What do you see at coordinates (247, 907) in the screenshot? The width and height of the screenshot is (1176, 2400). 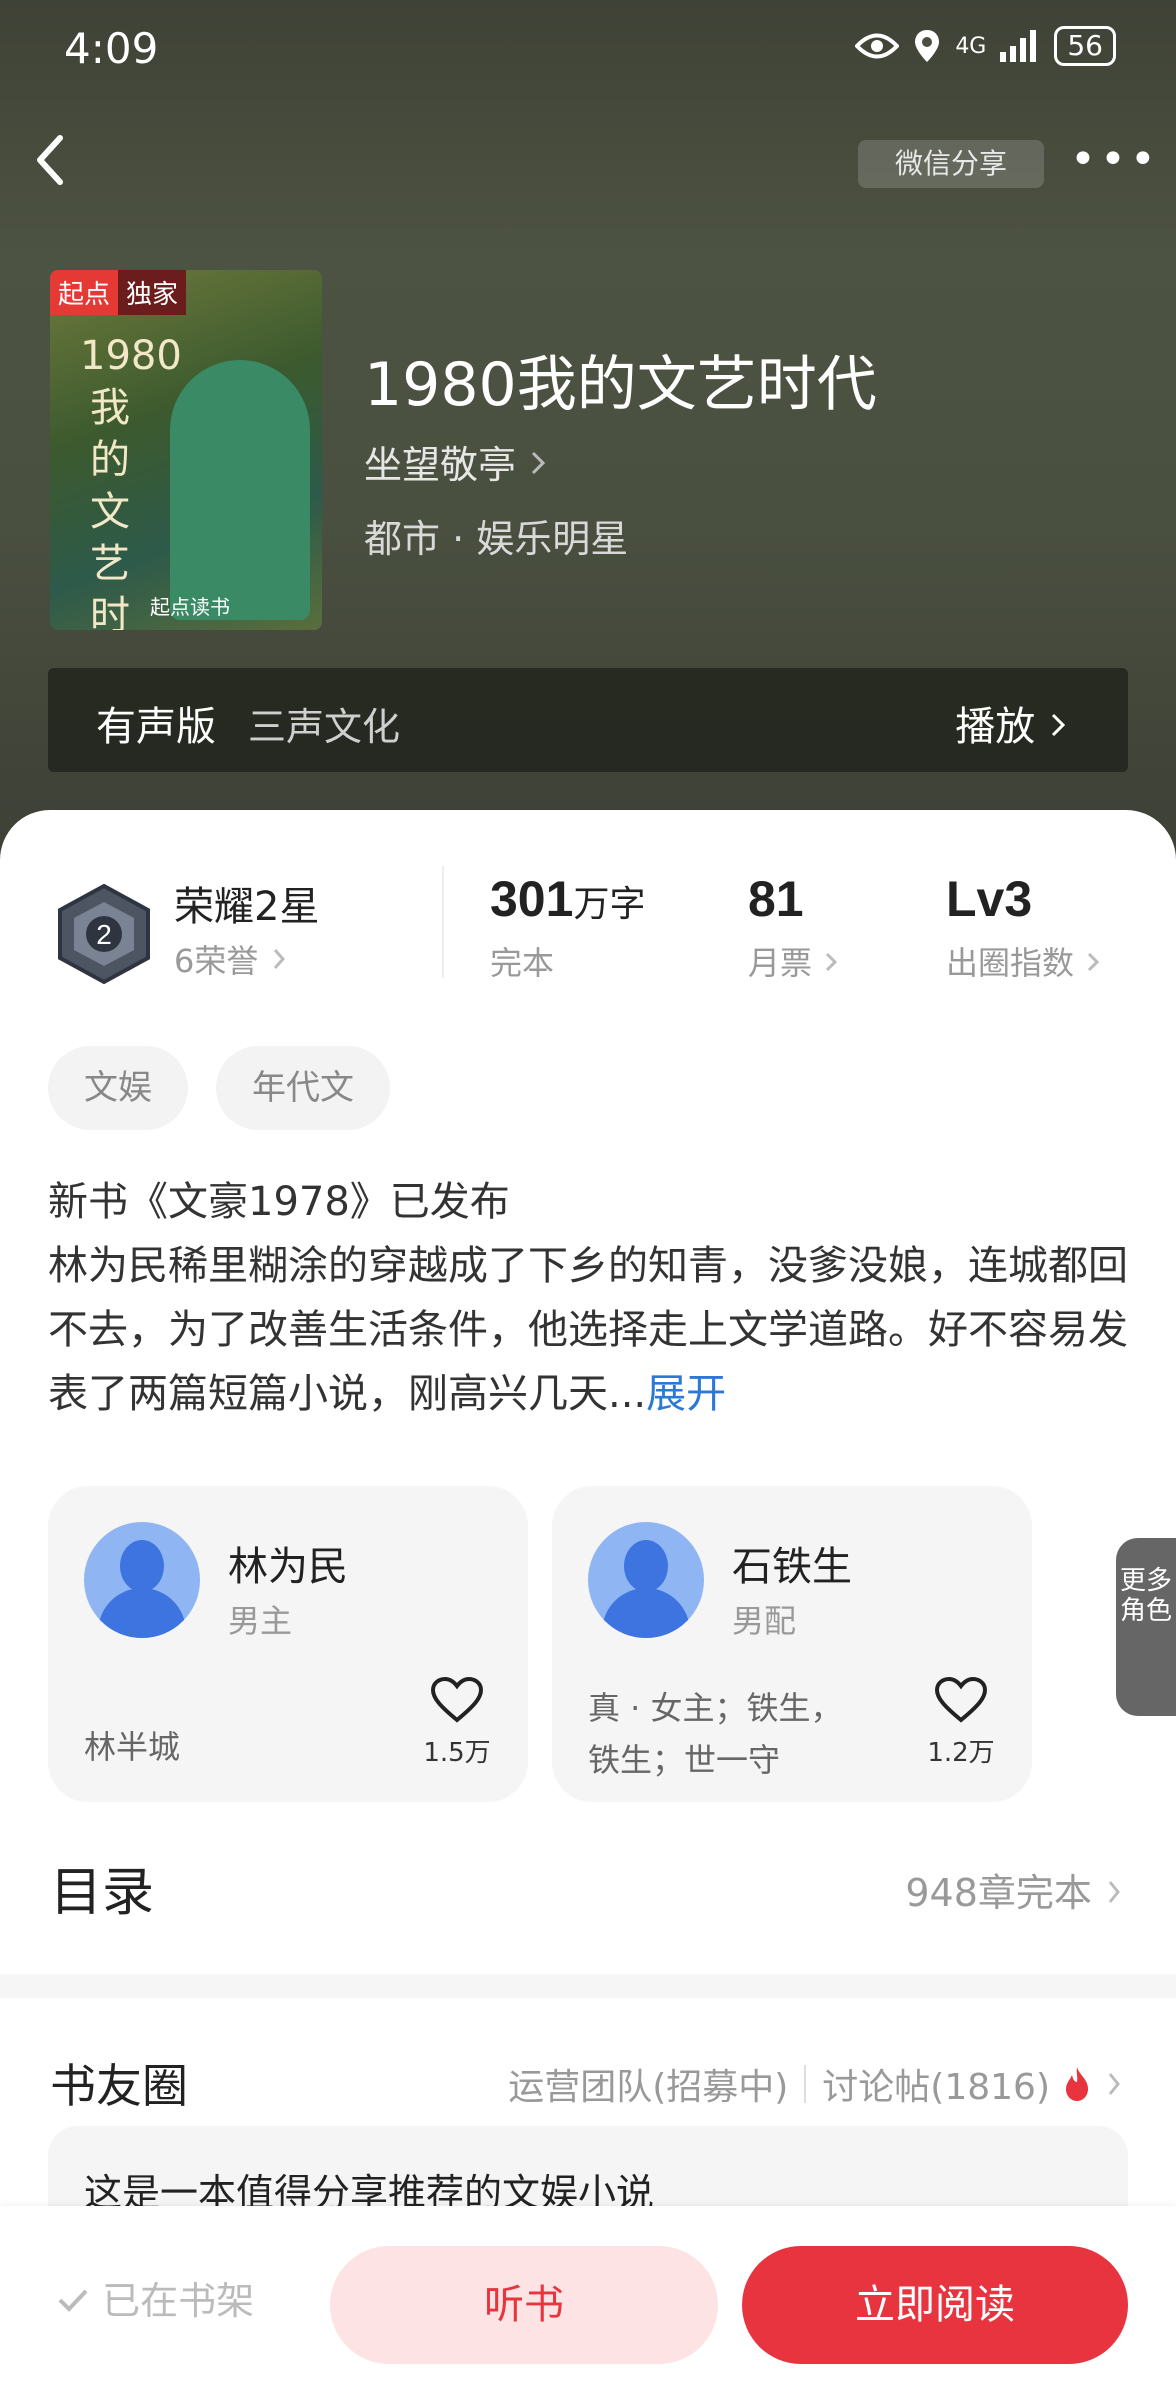 I see `honor-title: 荣耀2星` at bounding box center [247, 907].